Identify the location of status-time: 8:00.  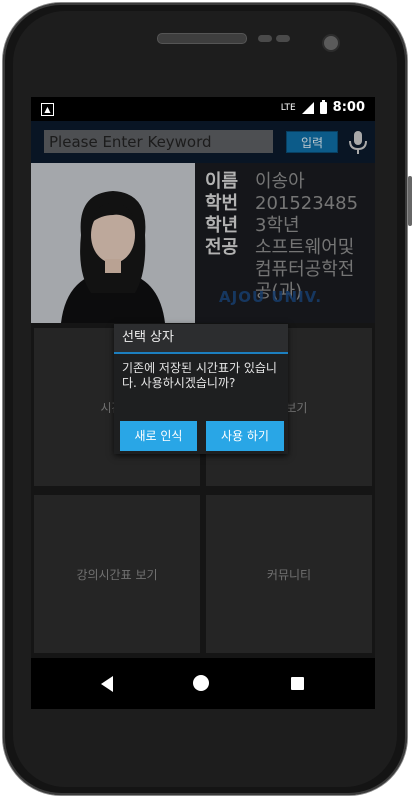
(348, 107).